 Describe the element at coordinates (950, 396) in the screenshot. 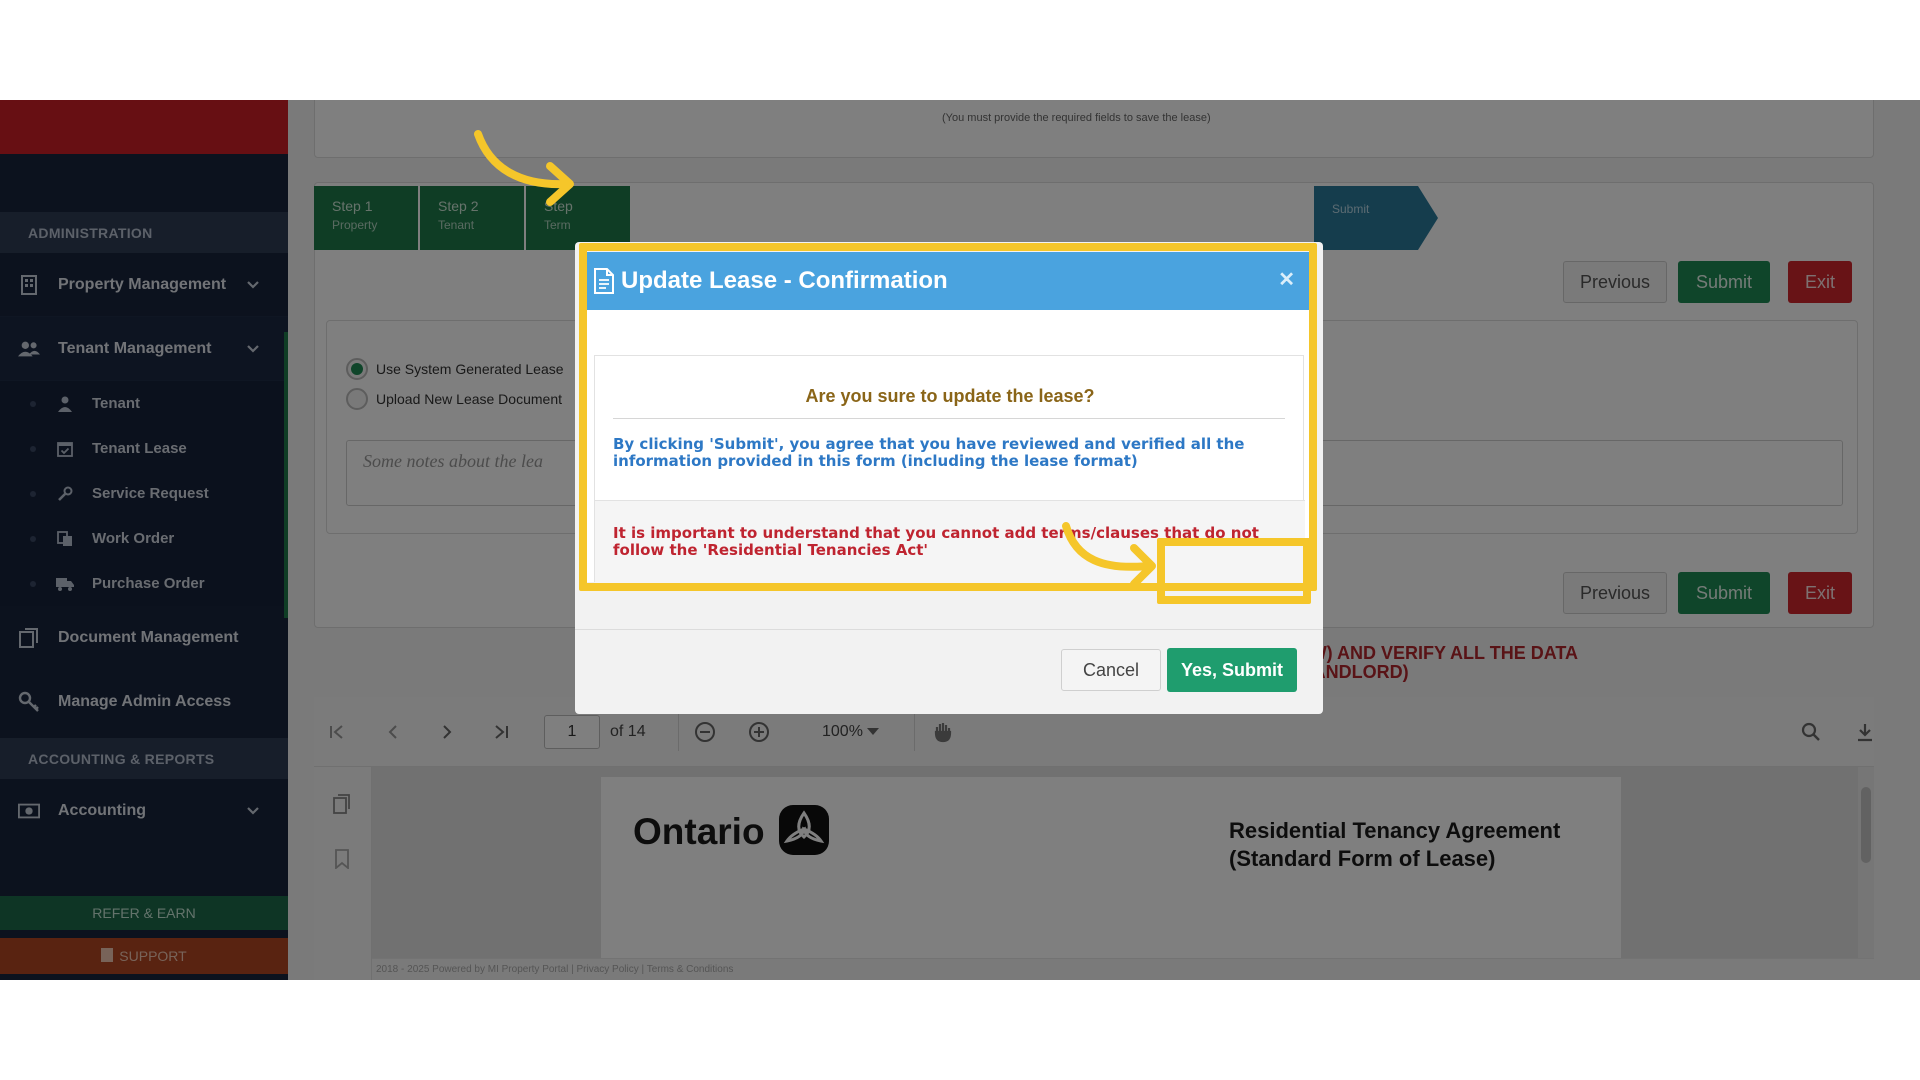

I see `confirmation-question: Are you sure to update the lease?` at that location.